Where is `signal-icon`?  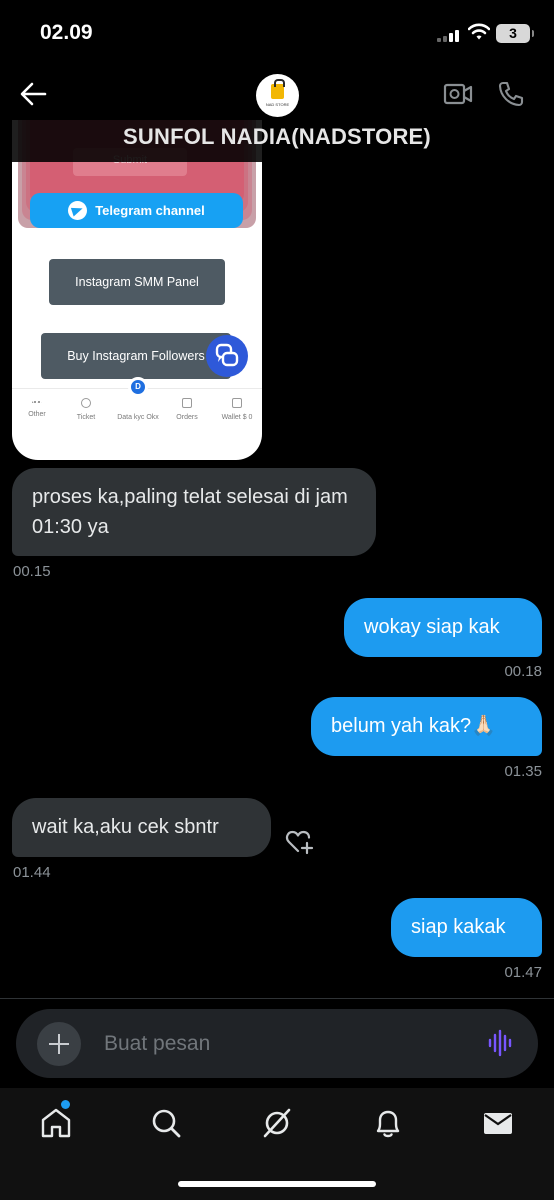
signal-icon is located at coordinates (449, 36).